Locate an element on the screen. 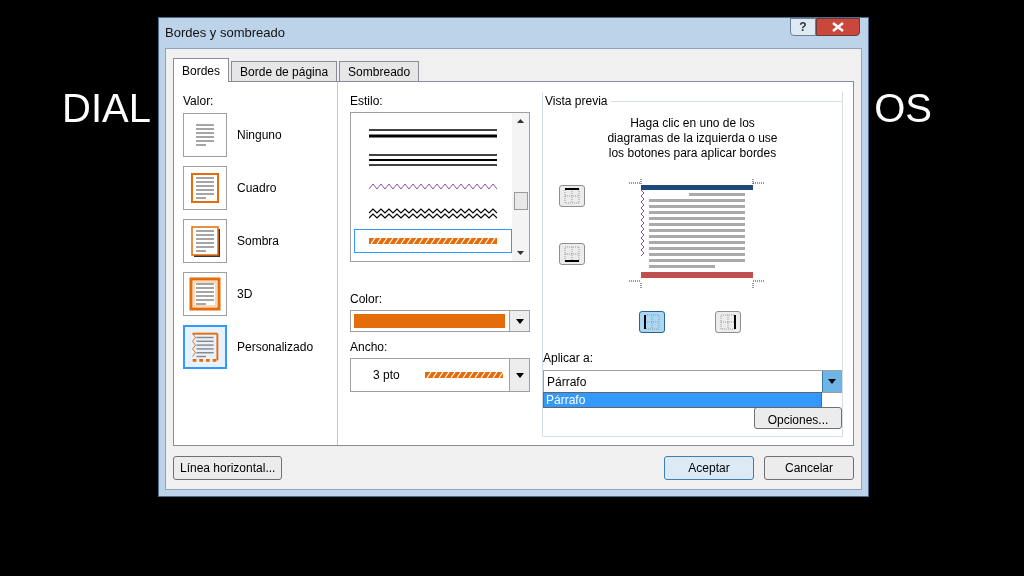 This screenshot has height=576, width=1024. bottom-border-icon is located at coordinates (572, 254).